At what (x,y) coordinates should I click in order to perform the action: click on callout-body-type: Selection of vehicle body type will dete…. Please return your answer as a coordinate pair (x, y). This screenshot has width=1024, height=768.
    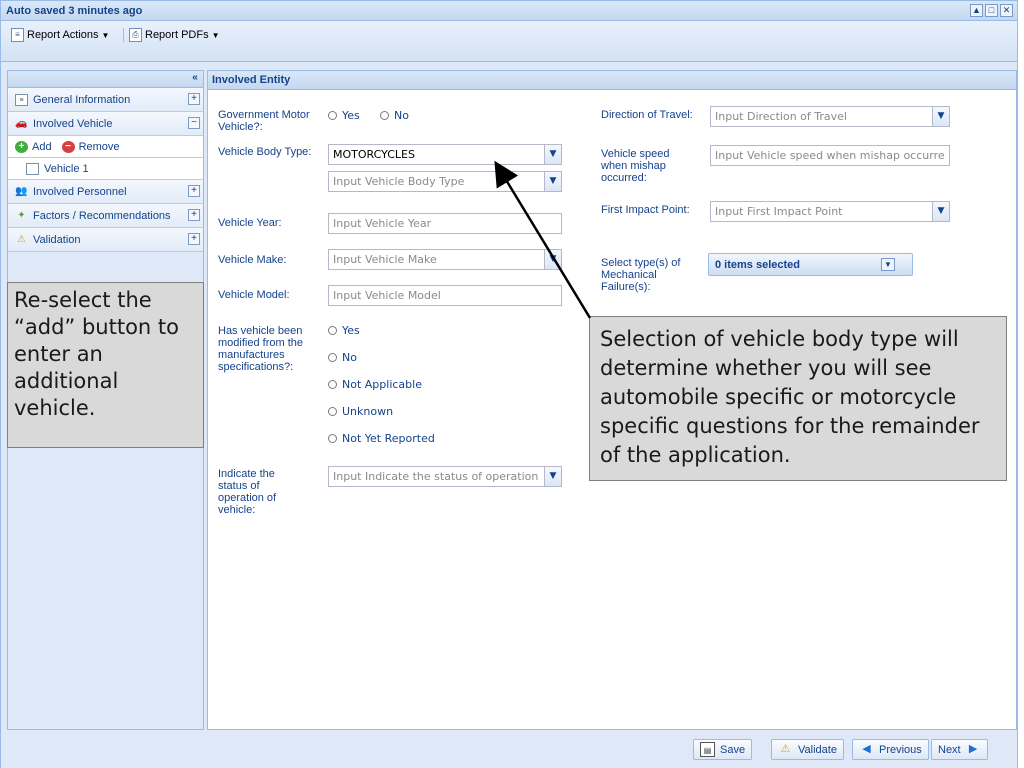
    Looking at the image, I should click on (798, 398).